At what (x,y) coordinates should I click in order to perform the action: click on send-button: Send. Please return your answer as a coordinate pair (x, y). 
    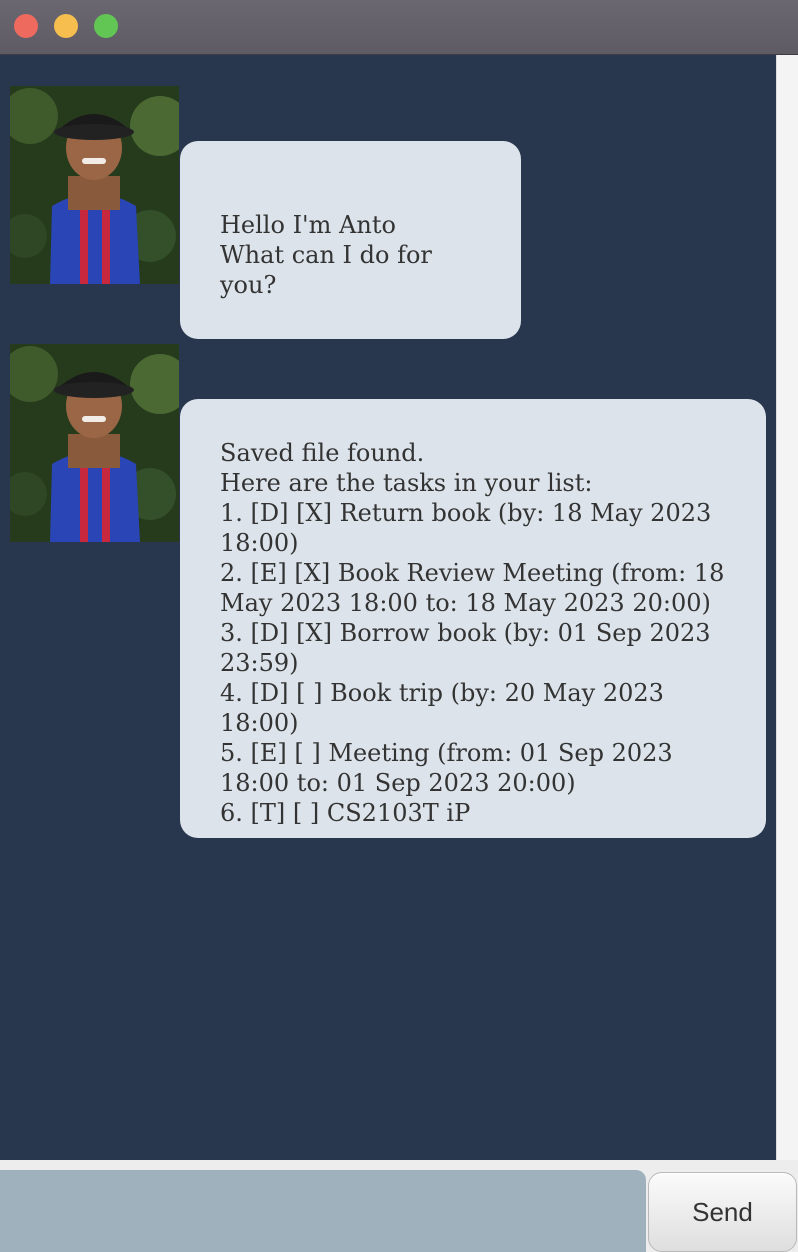
    Looking at the image, I should click on (722, 1212).